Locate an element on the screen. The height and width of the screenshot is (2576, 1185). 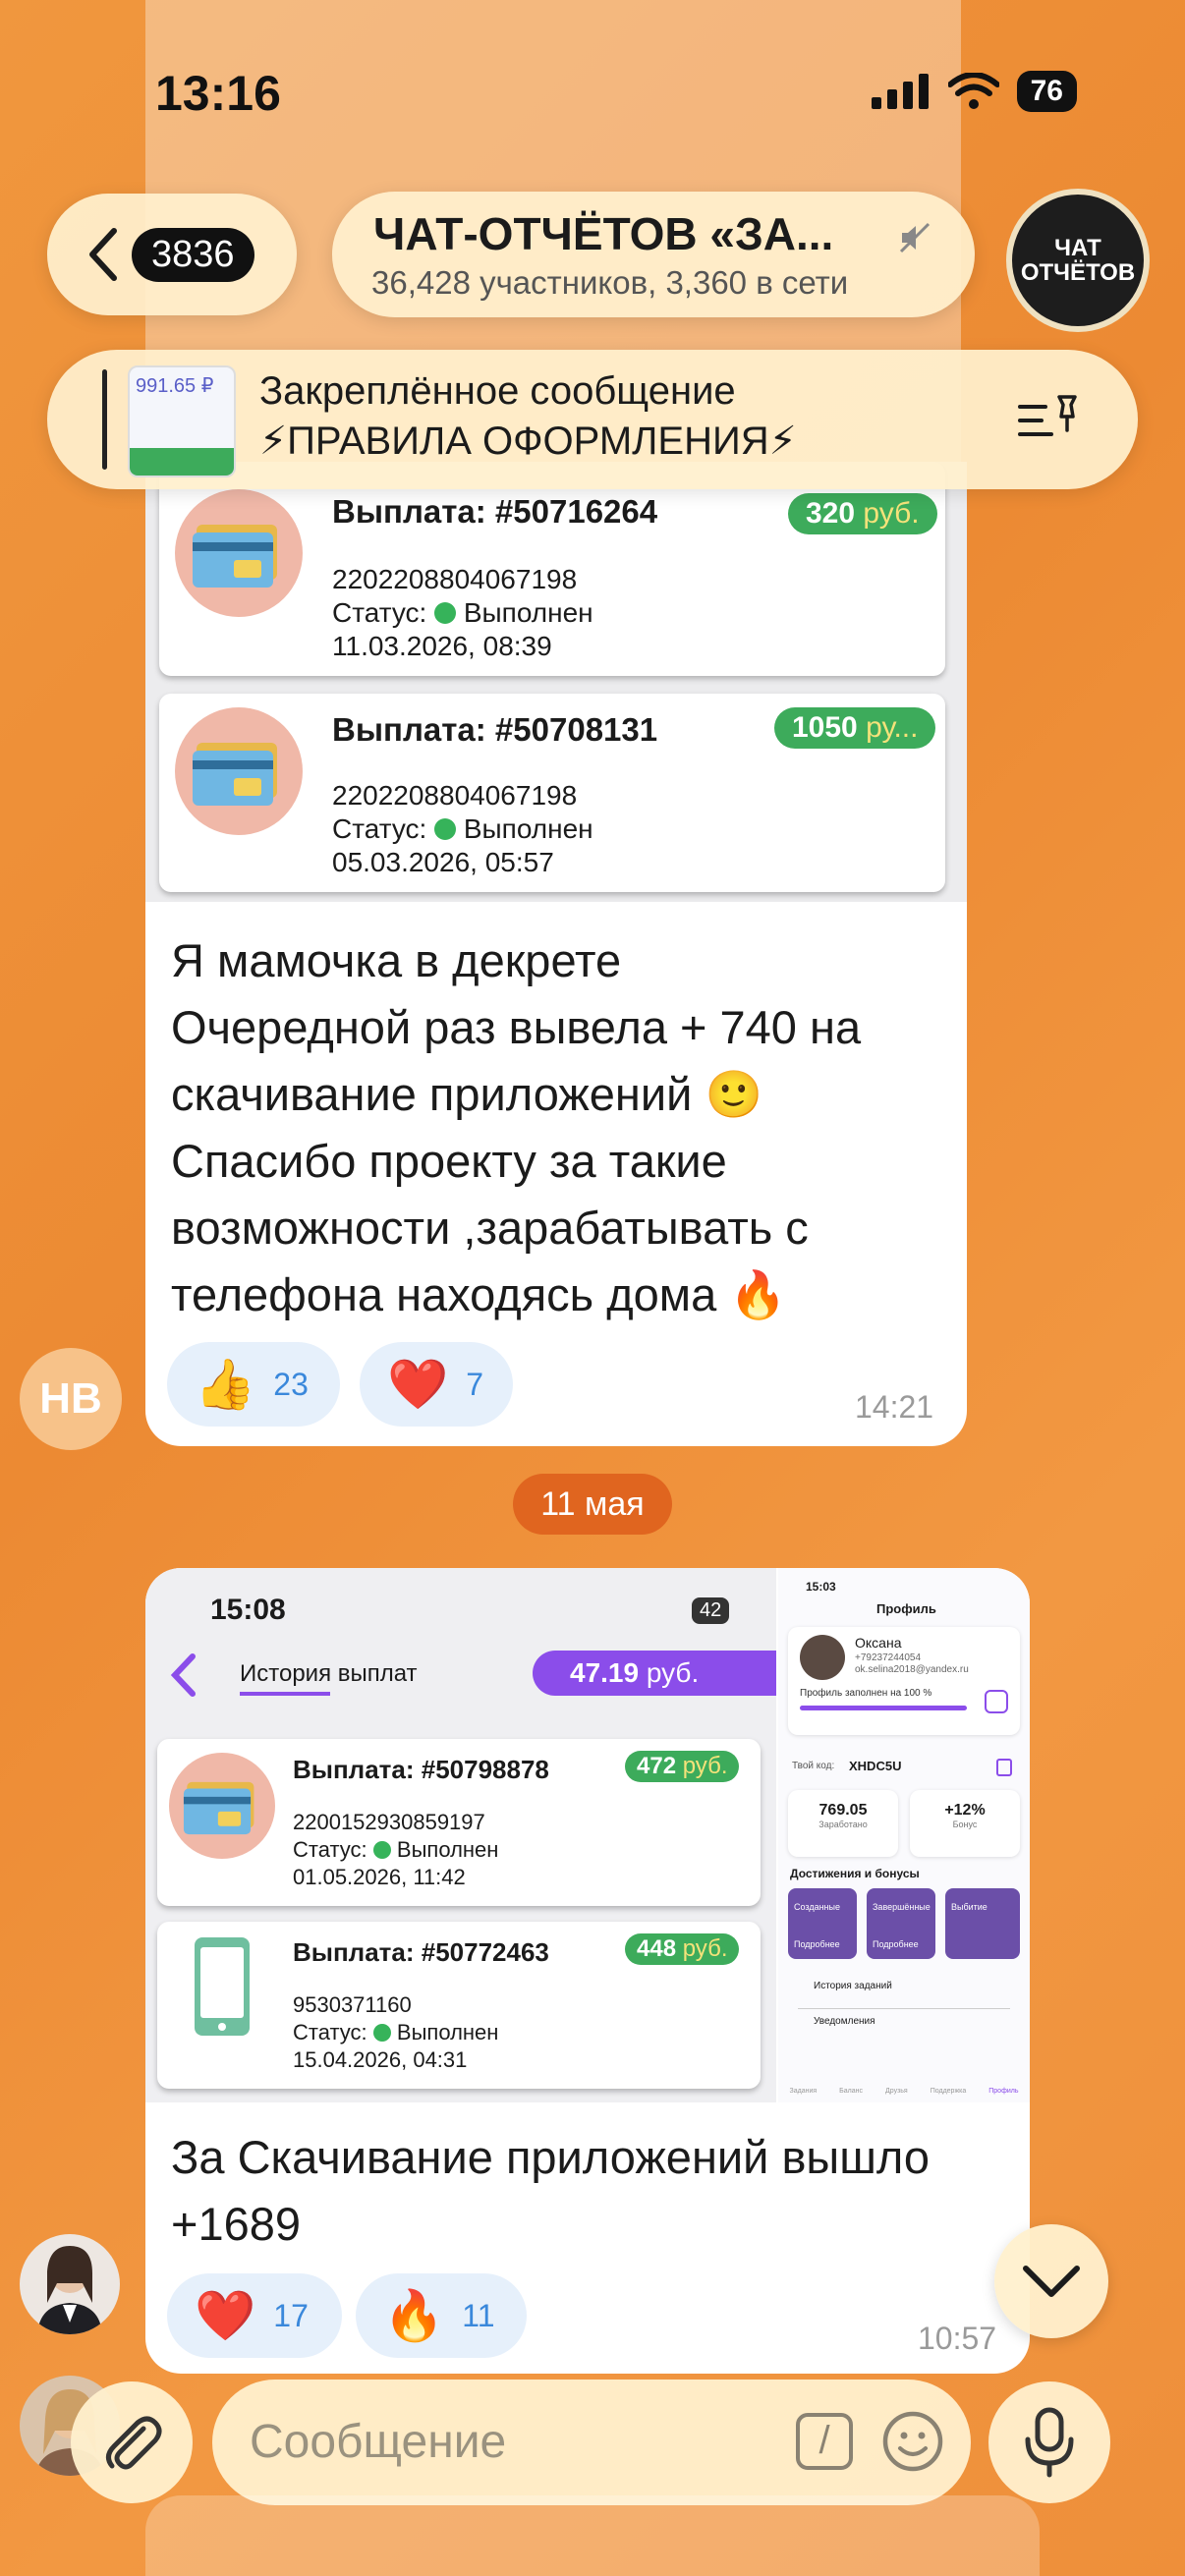
profile-email: ok.selina2018@yandex.ru is located at coordinates (912, 1669).